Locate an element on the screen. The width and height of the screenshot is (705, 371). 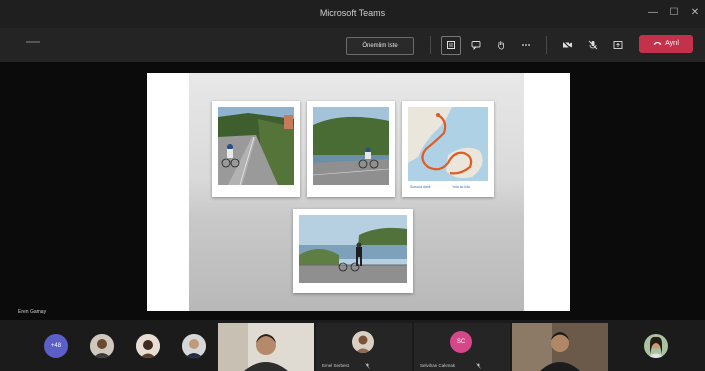
more-options-button is located at coordinates (526, 45).